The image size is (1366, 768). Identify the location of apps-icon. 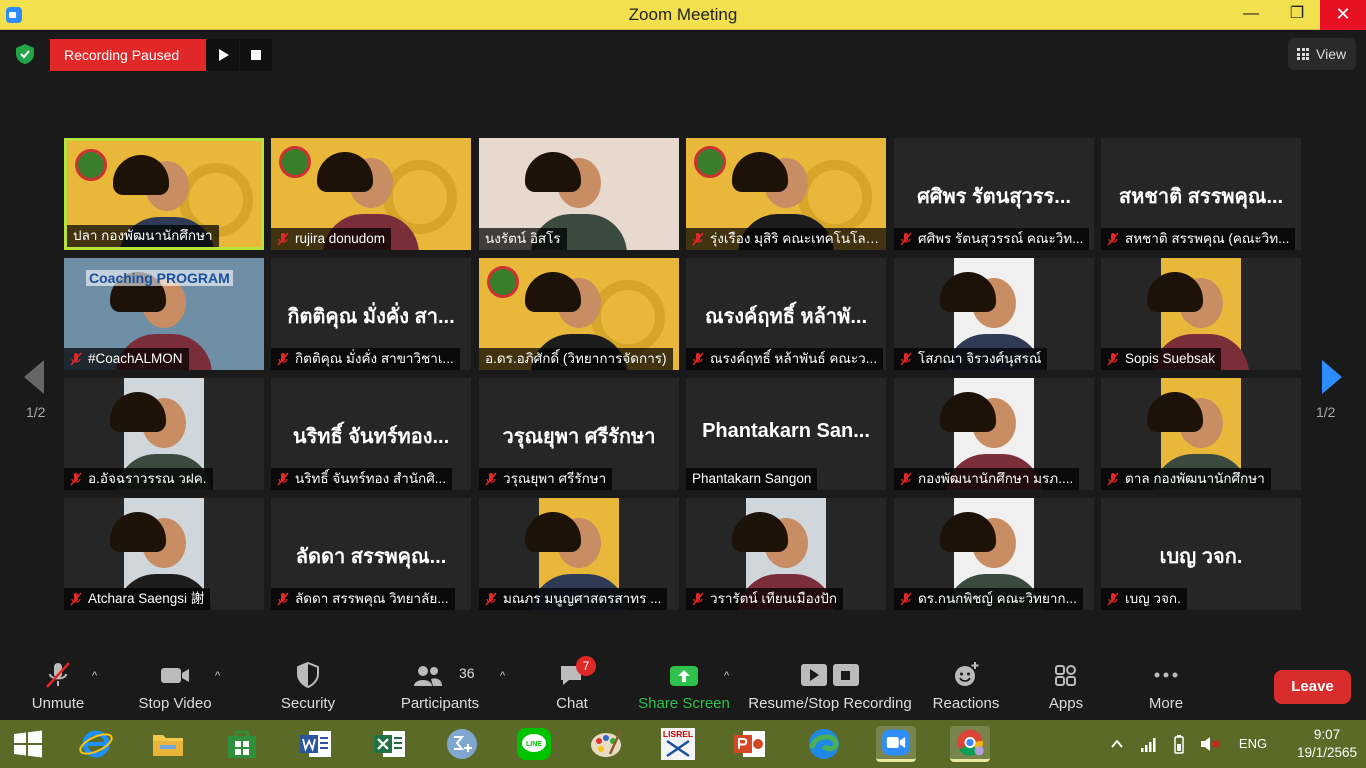
(1065, 675).